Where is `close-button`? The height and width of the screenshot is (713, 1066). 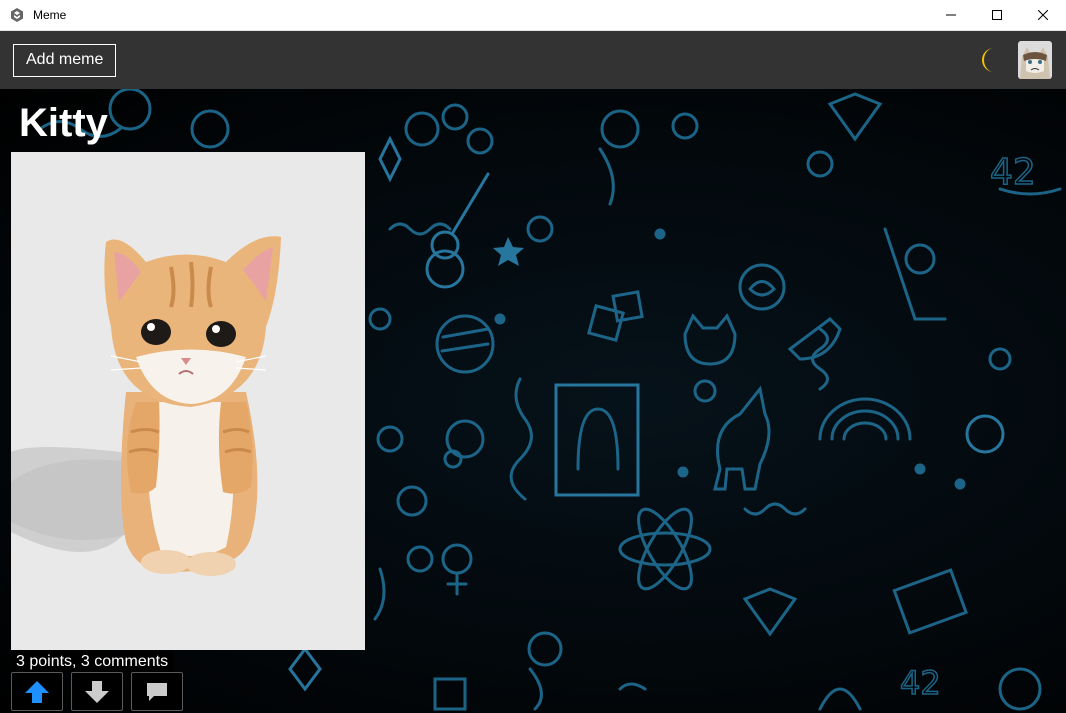 close-button is located at coordinates (1043, 15).